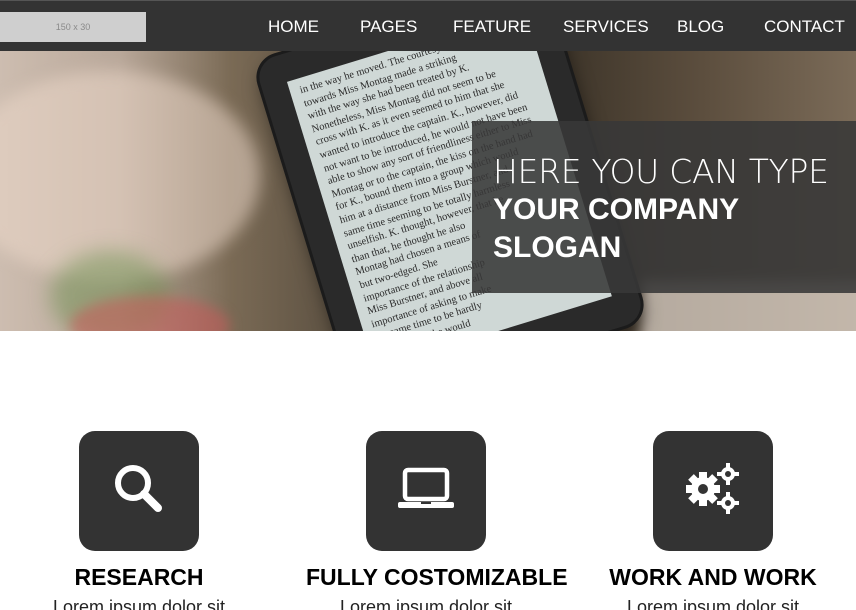 The image size is (856, 610). Describe the element at coordinates (73, 27) in the screenshot. I see `logo-placeholder: 150 x 30` at that location.